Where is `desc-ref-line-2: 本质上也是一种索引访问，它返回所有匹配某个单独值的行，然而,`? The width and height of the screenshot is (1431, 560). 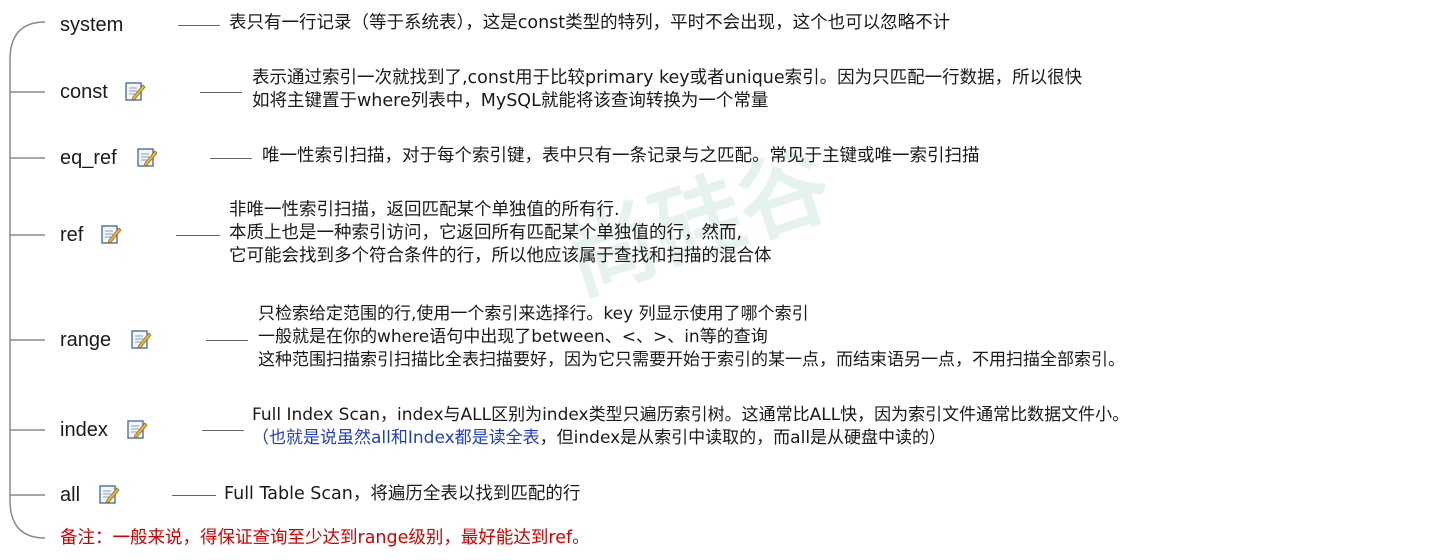
desc-ref-line-2: 本质上也是一种索引访问，它返回所有匹配某个单独值的行，然而, is located at coordinates (486, 233).